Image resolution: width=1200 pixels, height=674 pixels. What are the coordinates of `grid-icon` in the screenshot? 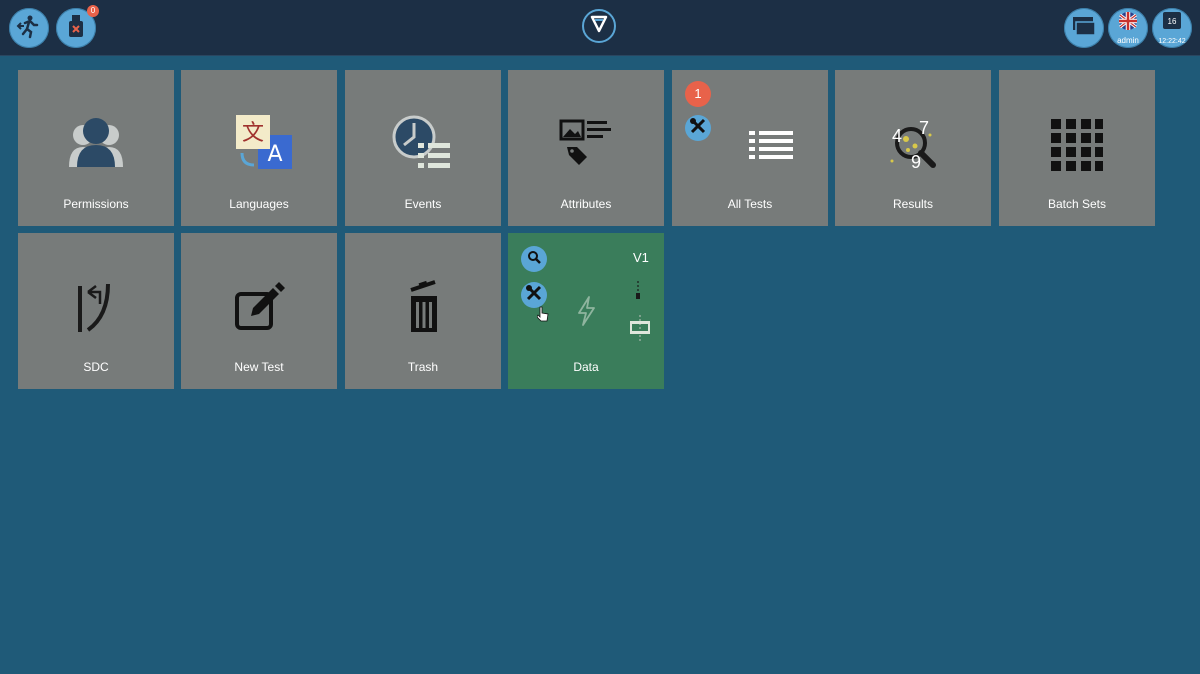 It's located at (1077, 145).